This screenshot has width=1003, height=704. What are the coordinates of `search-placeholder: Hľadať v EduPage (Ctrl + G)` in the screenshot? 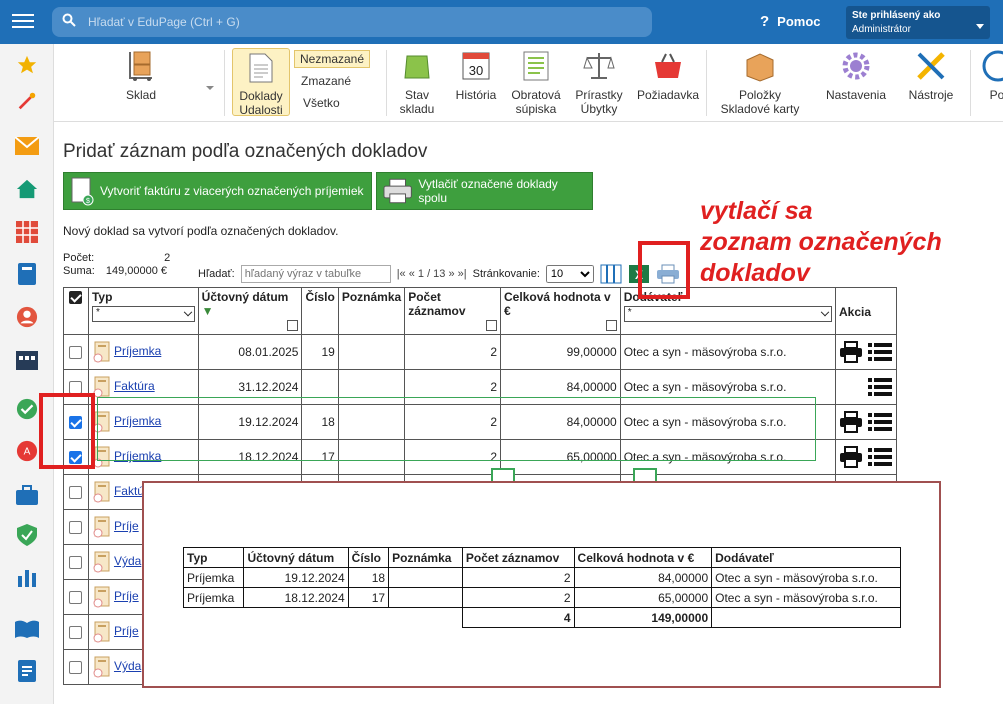 It's located at (164, 22).